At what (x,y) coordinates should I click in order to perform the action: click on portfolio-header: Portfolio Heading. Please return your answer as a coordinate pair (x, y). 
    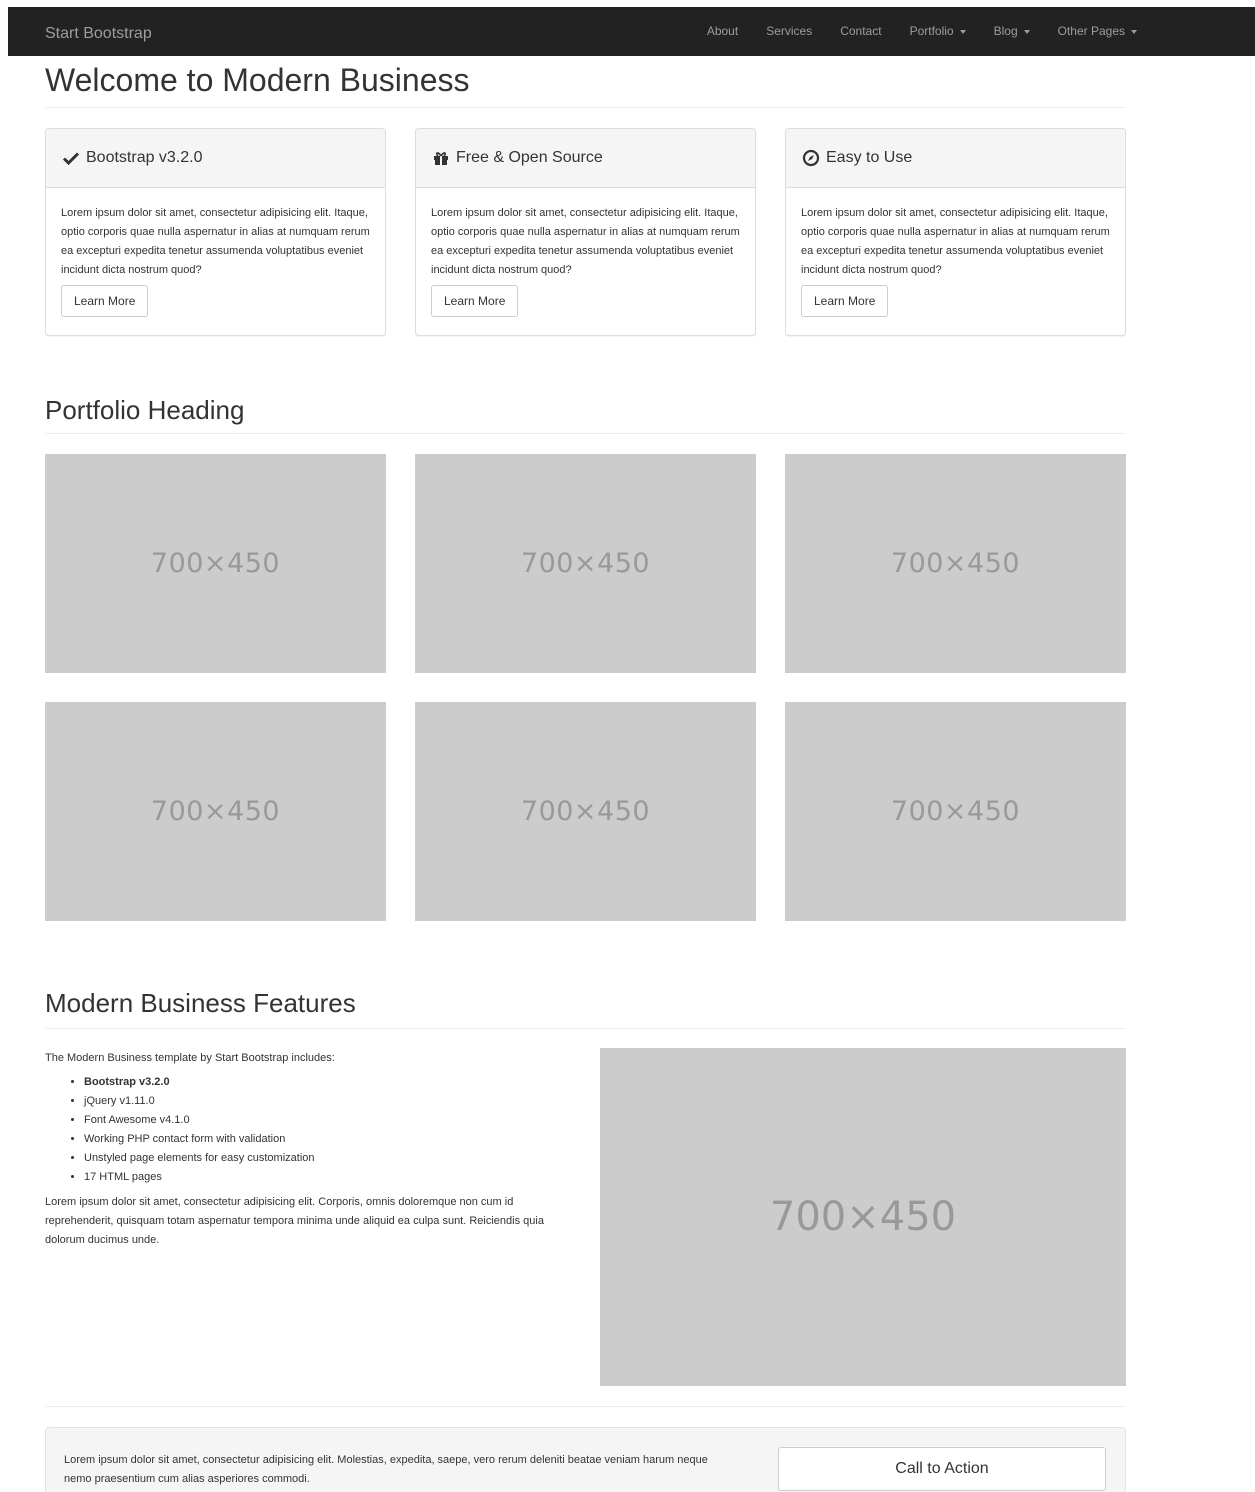
    Looking at the image, I should click on (585, 413).